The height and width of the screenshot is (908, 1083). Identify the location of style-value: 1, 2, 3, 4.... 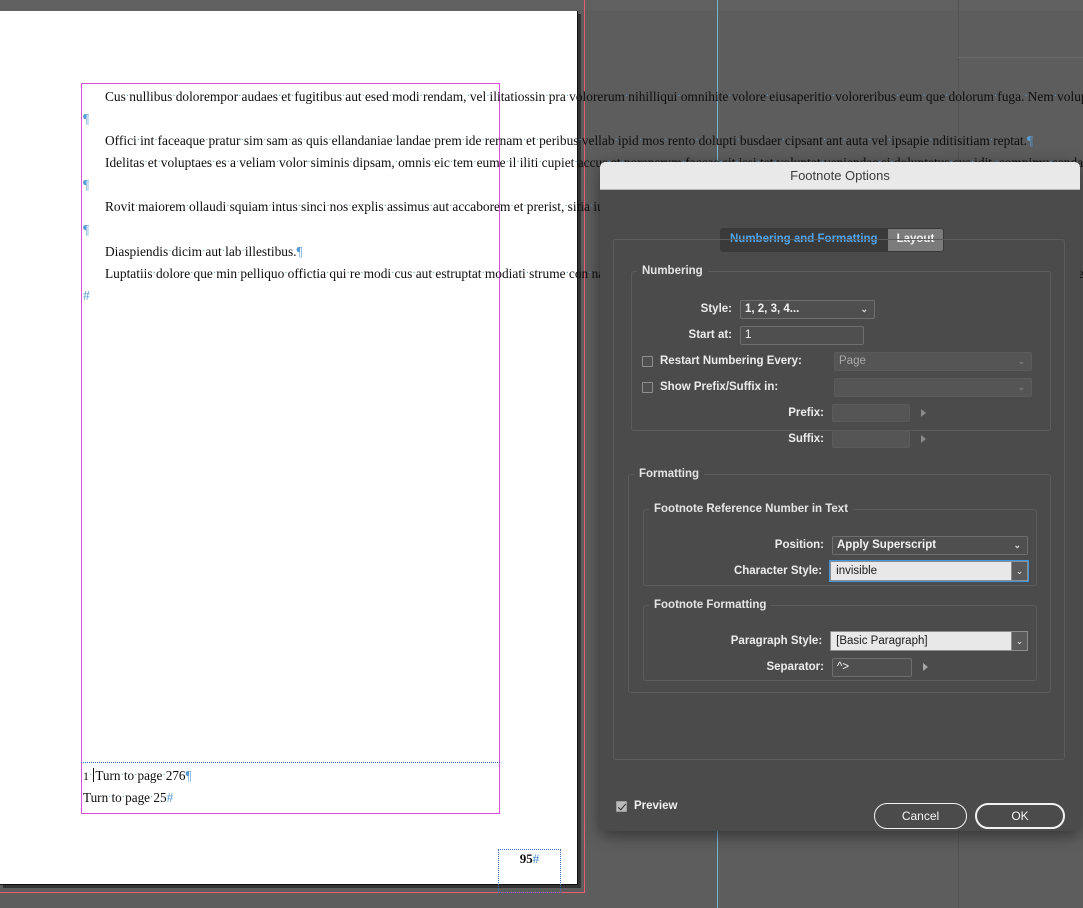
(772, 309).